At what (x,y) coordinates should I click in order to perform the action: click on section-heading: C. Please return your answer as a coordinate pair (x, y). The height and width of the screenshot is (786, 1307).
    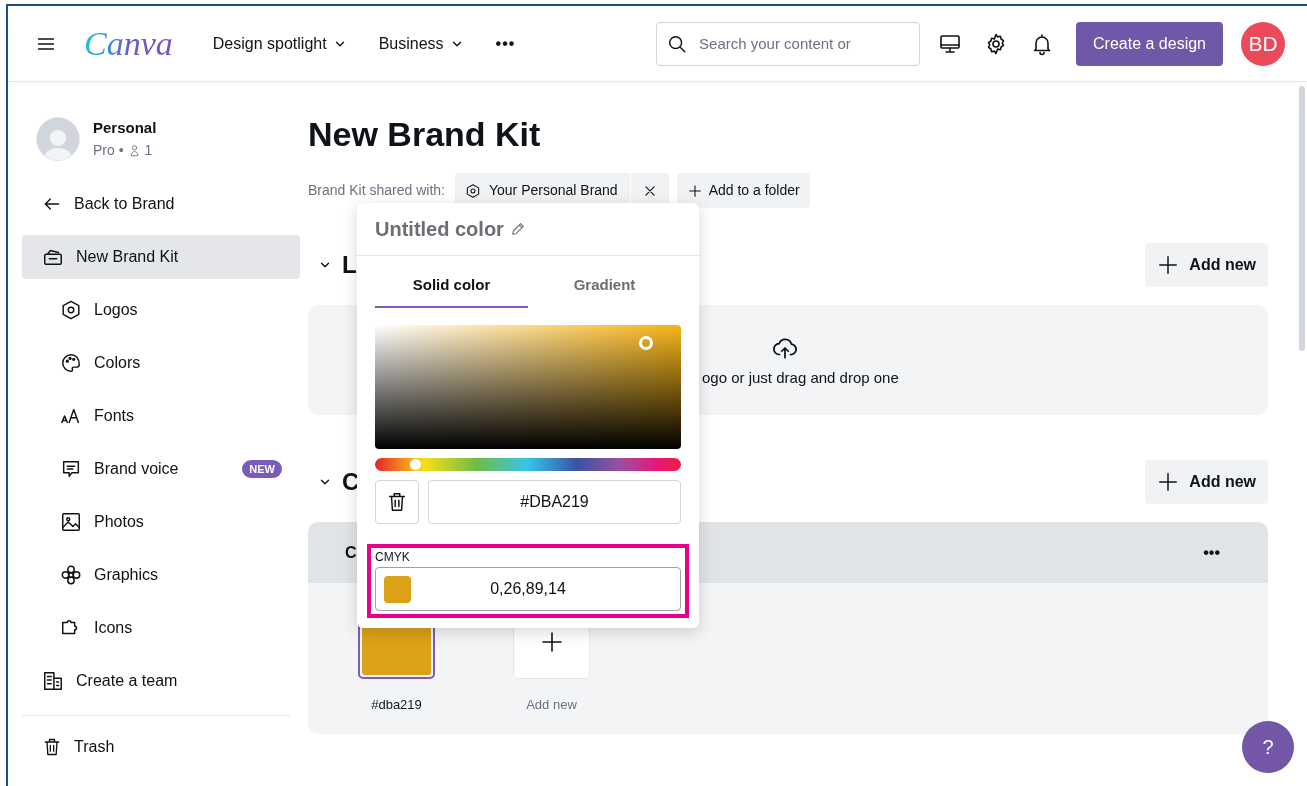
    Looking at the image, I should click on (351, 482).